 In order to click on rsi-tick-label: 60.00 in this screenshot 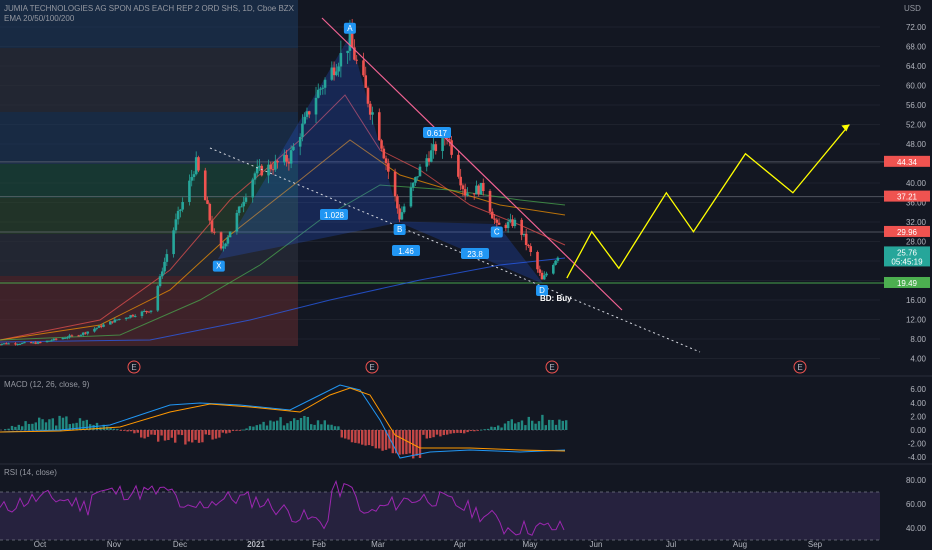, I will do `click(916, 504)`.